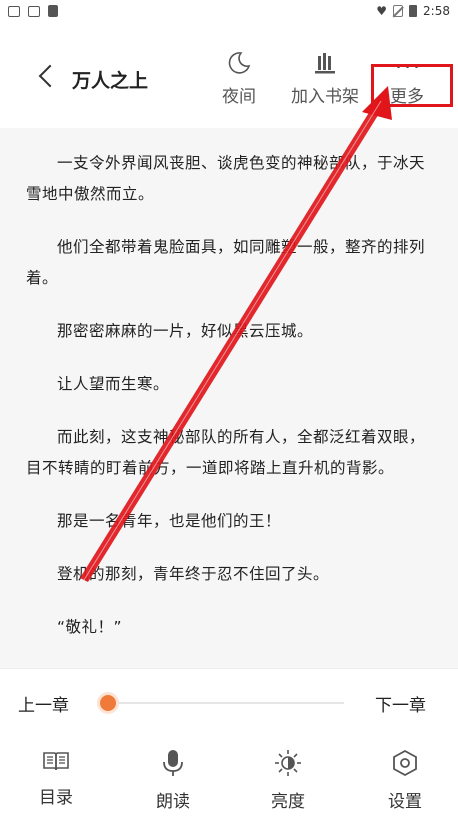 The height and width of the screenshot is (820, 458). I want to click on app-icon, so click(53, 11).